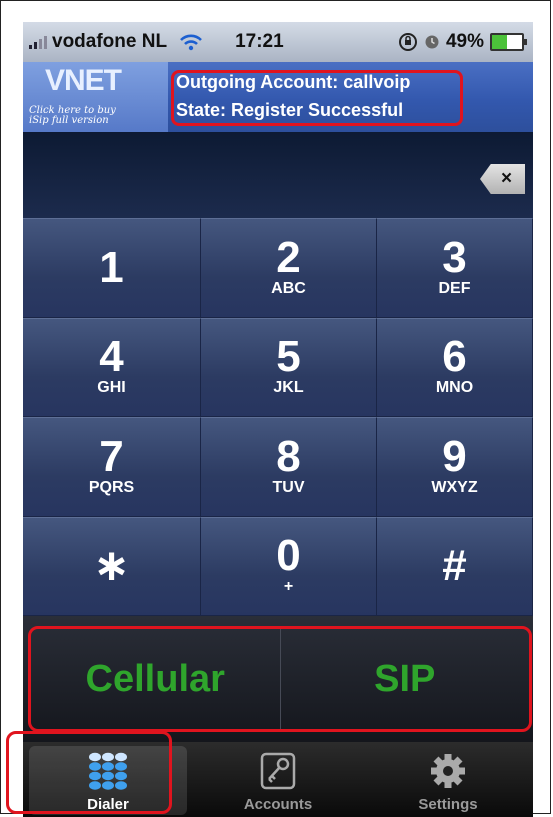 The image size is (553, 817). I want to click on key-letters: PQRS, so click(111, 487).